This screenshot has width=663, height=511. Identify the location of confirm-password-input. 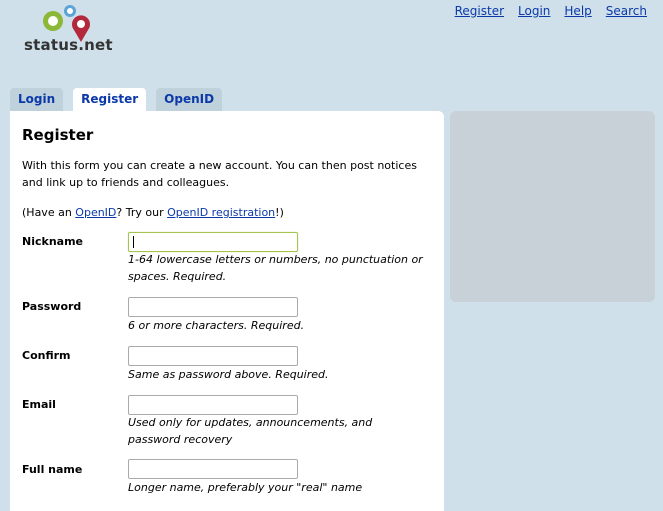
(213, 356).